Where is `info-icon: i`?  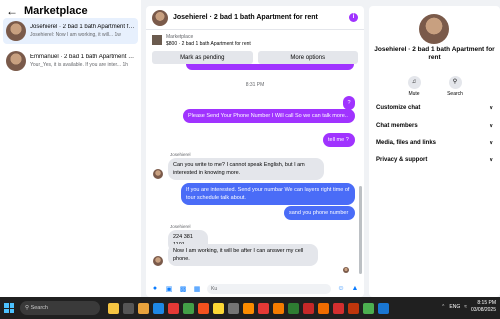 info-icon: i is located at coordinates (353, 17).